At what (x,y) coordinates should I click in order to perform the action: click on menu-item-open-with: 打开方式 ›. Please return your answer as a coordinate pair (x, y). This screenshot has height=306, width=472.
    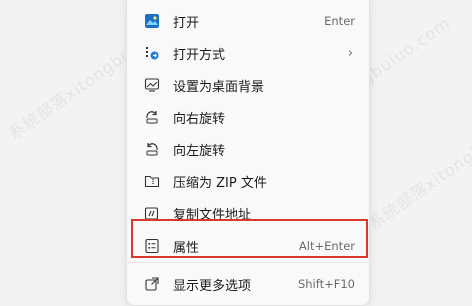
    Looking at the image, I should click on (250, 53).